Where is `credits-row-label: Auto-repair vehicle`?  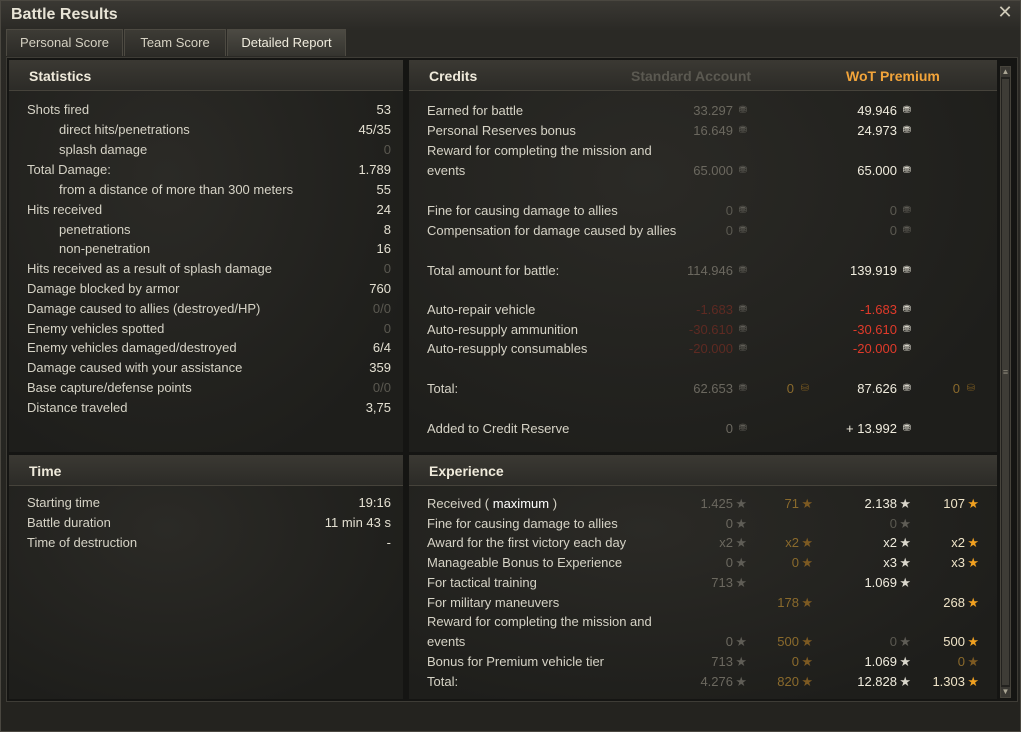
credits-row-label: Auto-repair vehicle is located at coordinates (481, 309).